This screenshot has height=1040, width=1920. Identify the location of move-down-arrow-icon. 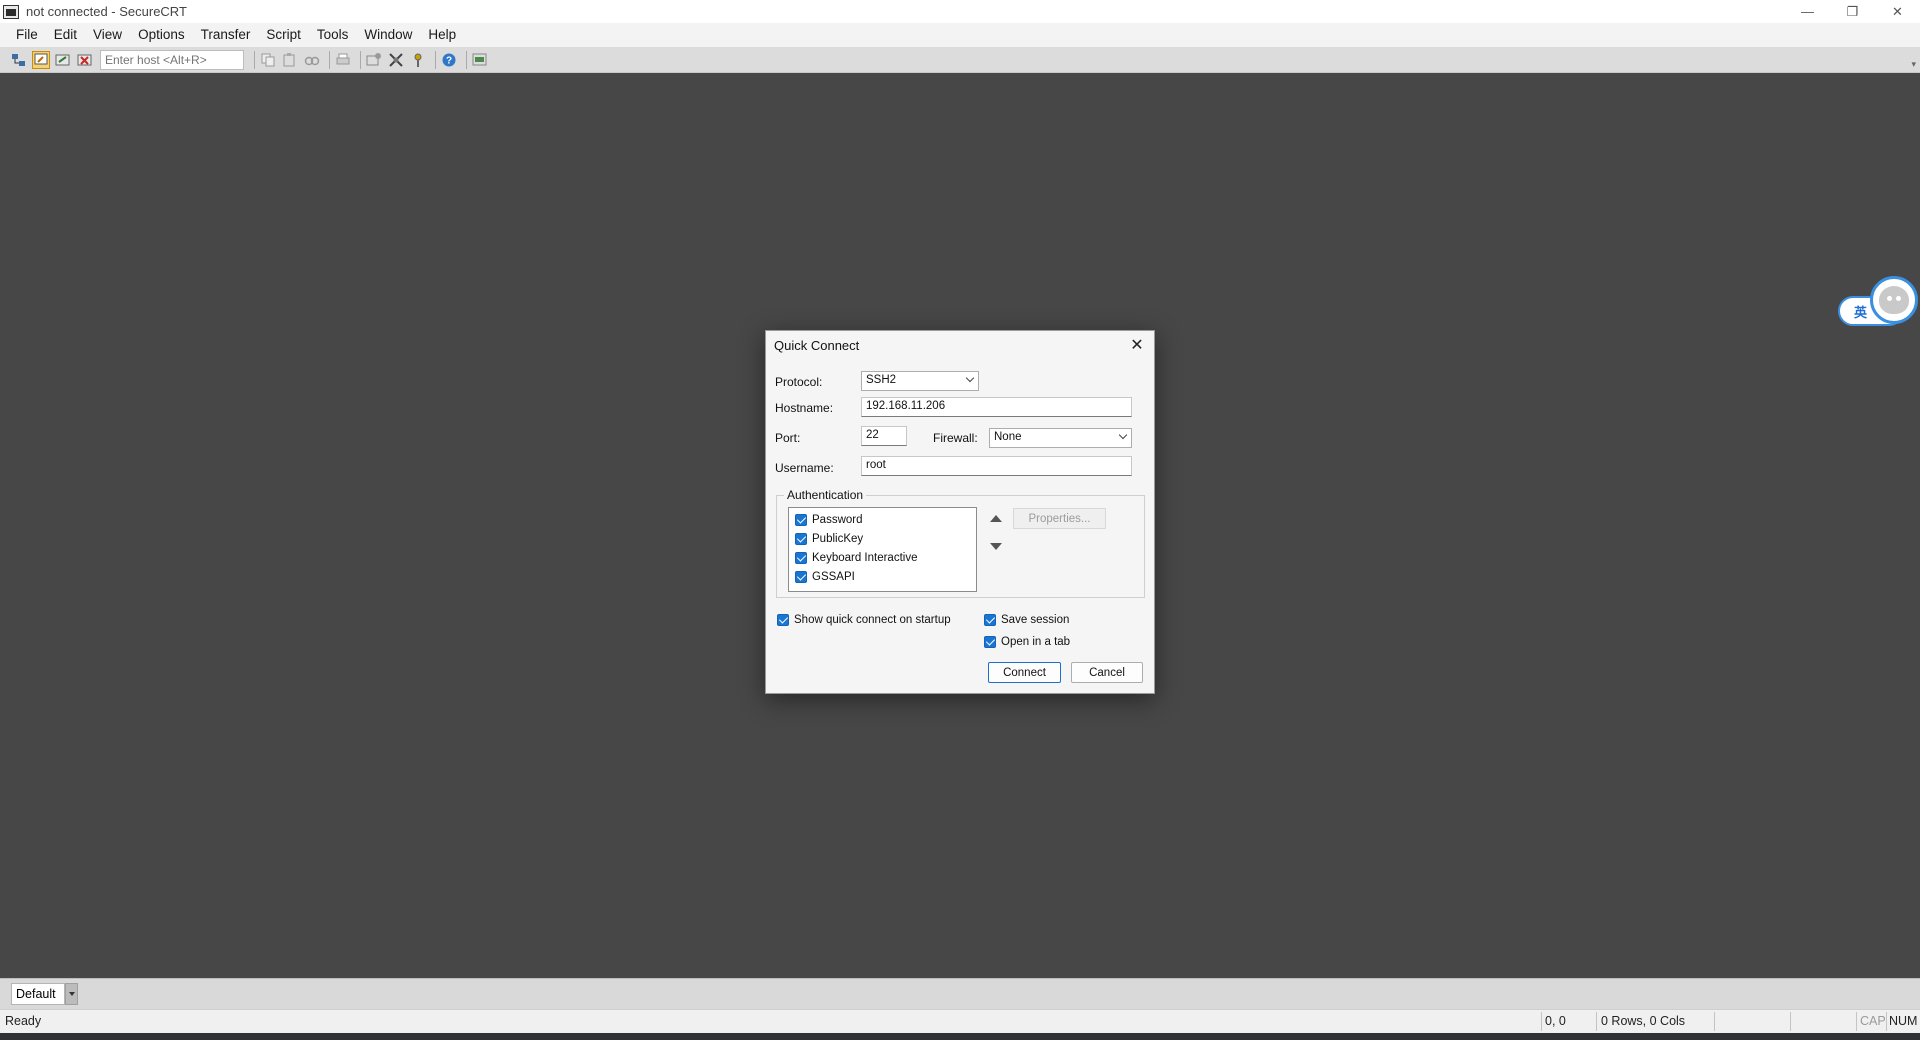
(996, 546).